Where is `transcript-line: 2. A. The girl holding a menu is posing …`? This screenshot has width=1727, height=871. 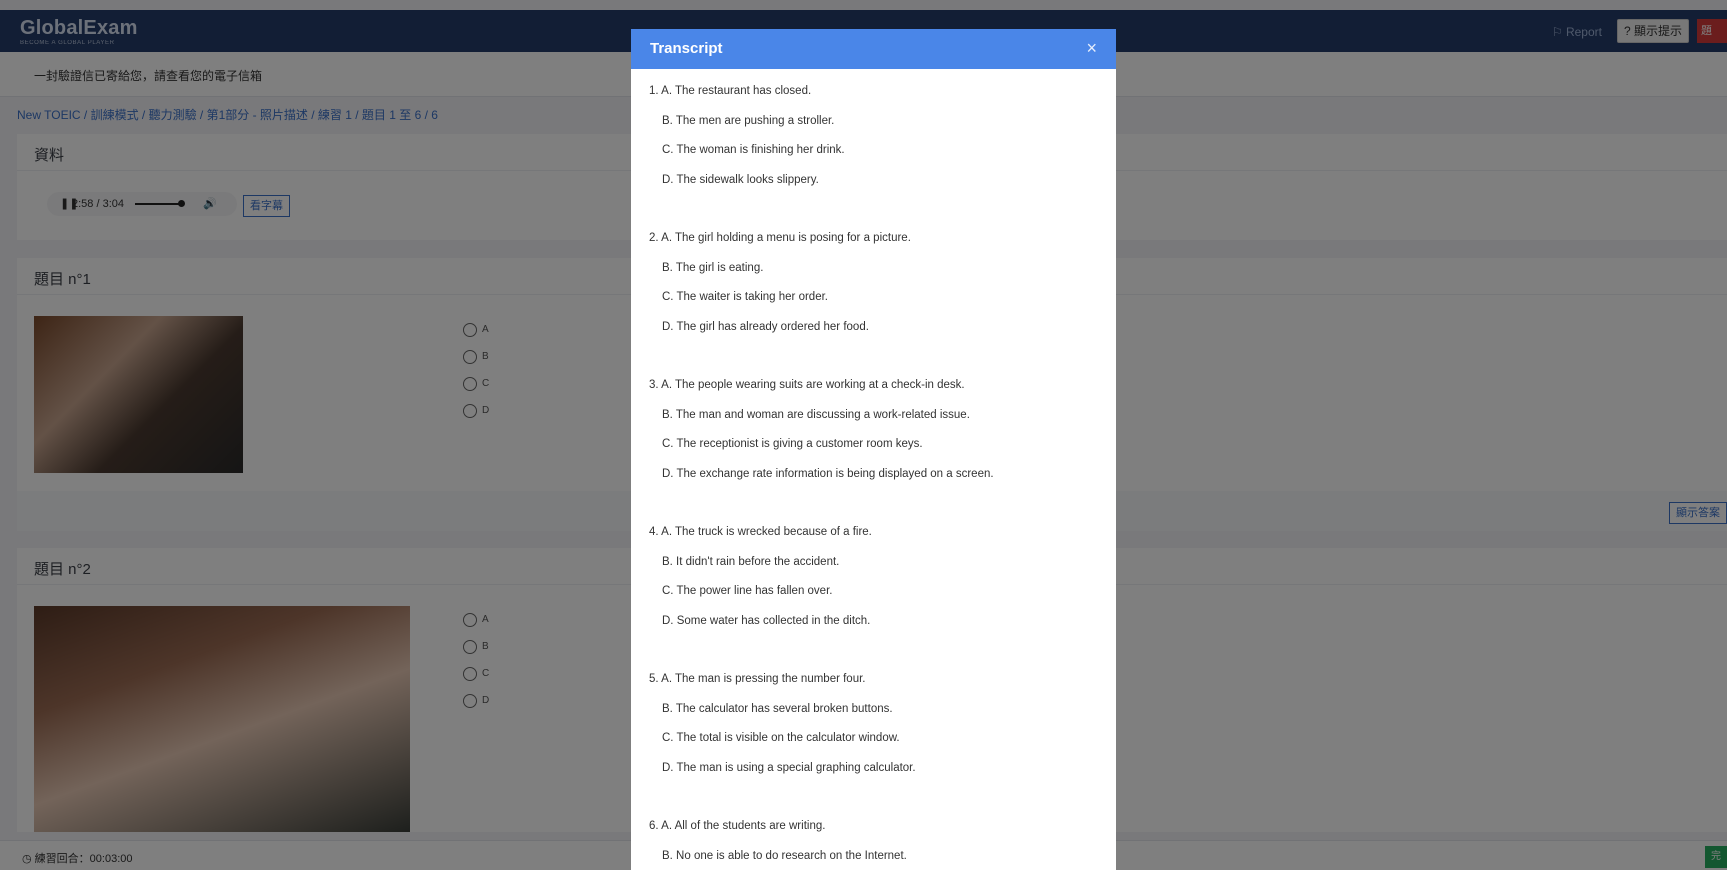 transcript-line: 2. A. The girl holding a menu is posing … is located at coordinates (780, 238).